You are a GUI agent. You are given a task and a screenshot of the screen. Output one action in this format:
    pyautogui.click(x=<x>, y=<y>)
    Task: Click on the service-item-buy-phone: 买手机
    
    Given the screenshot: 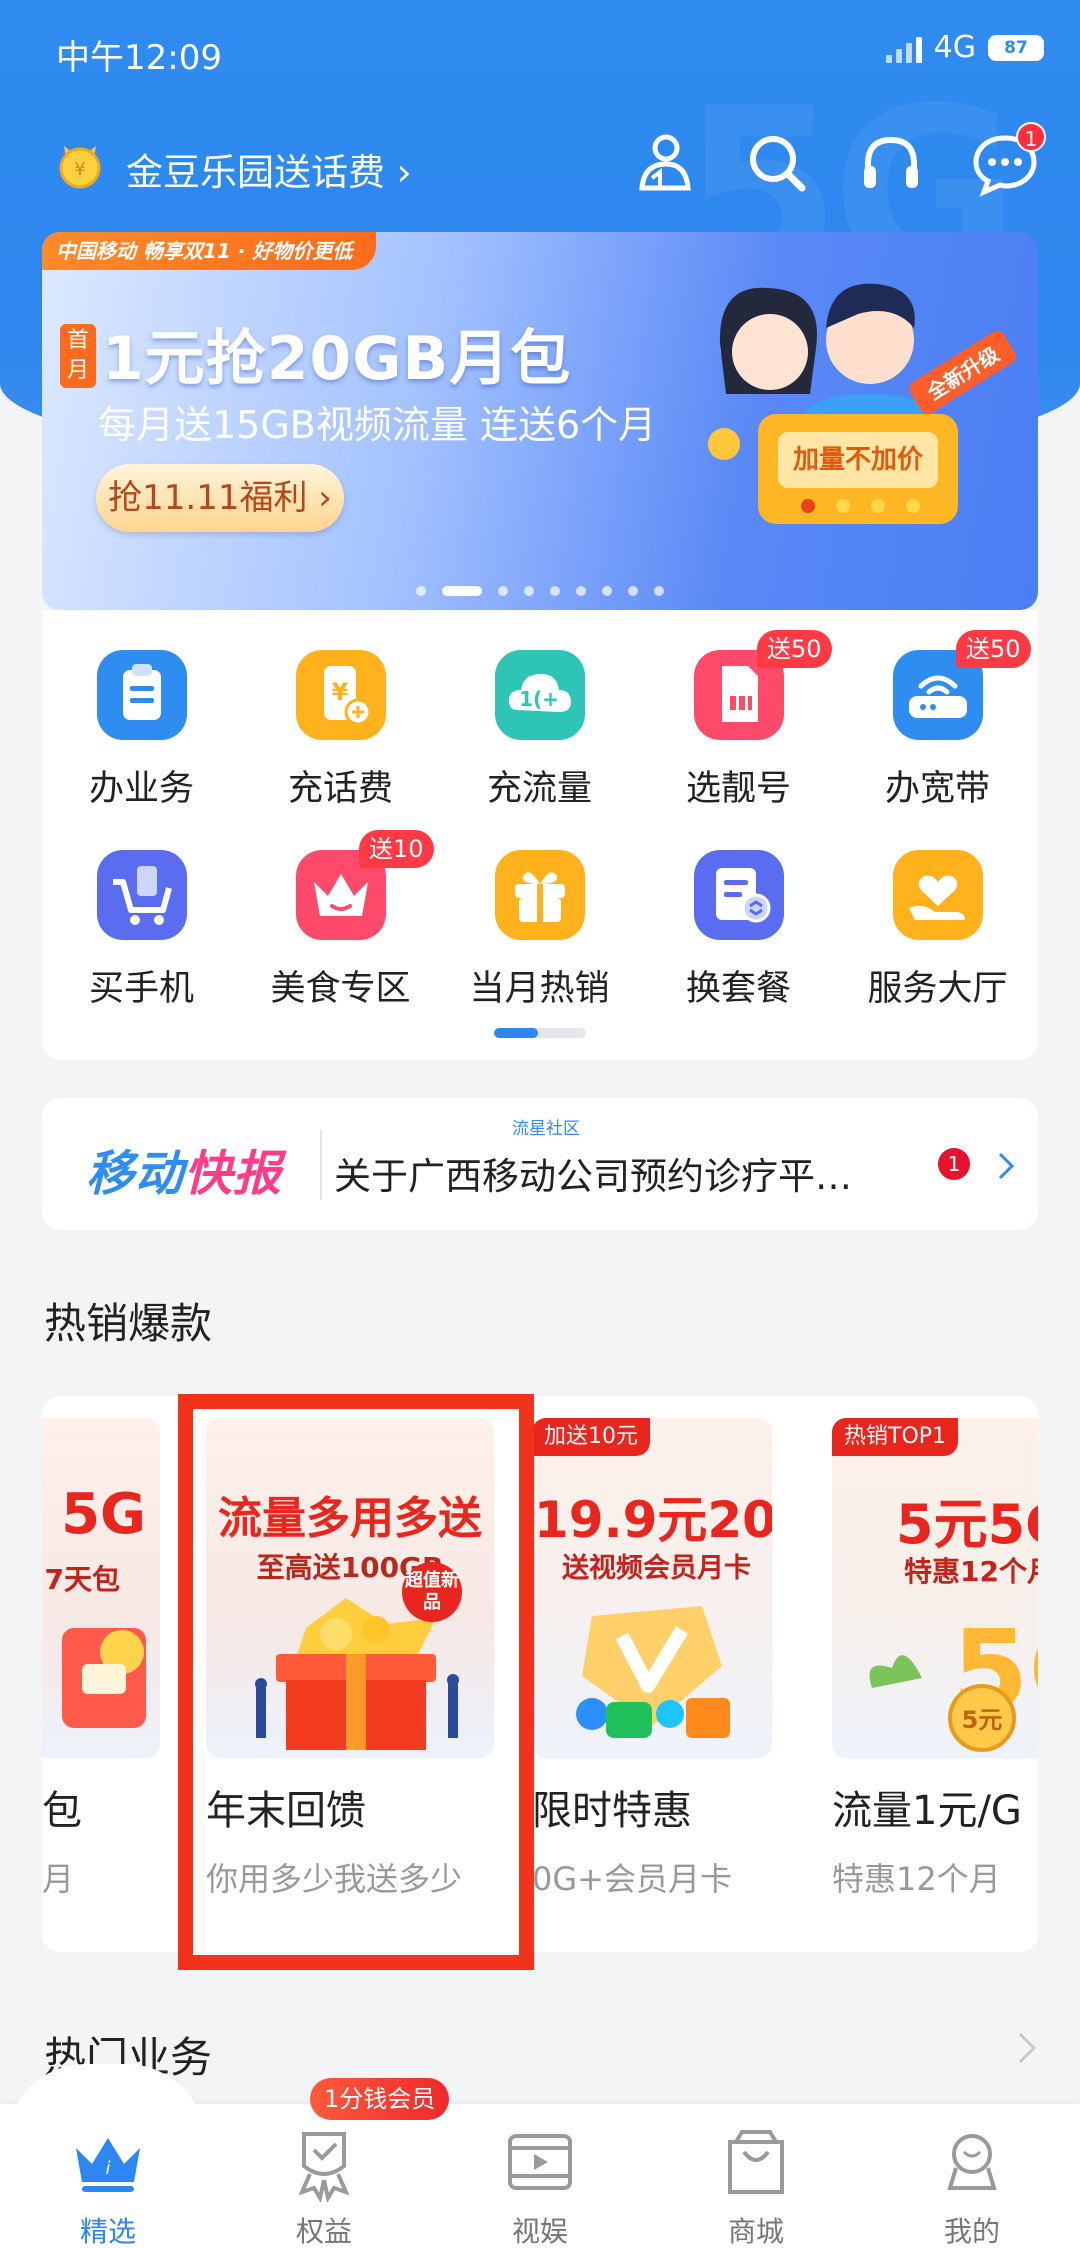 What is the action you would take?
    pyautogui.click(x=141, y=930)
    